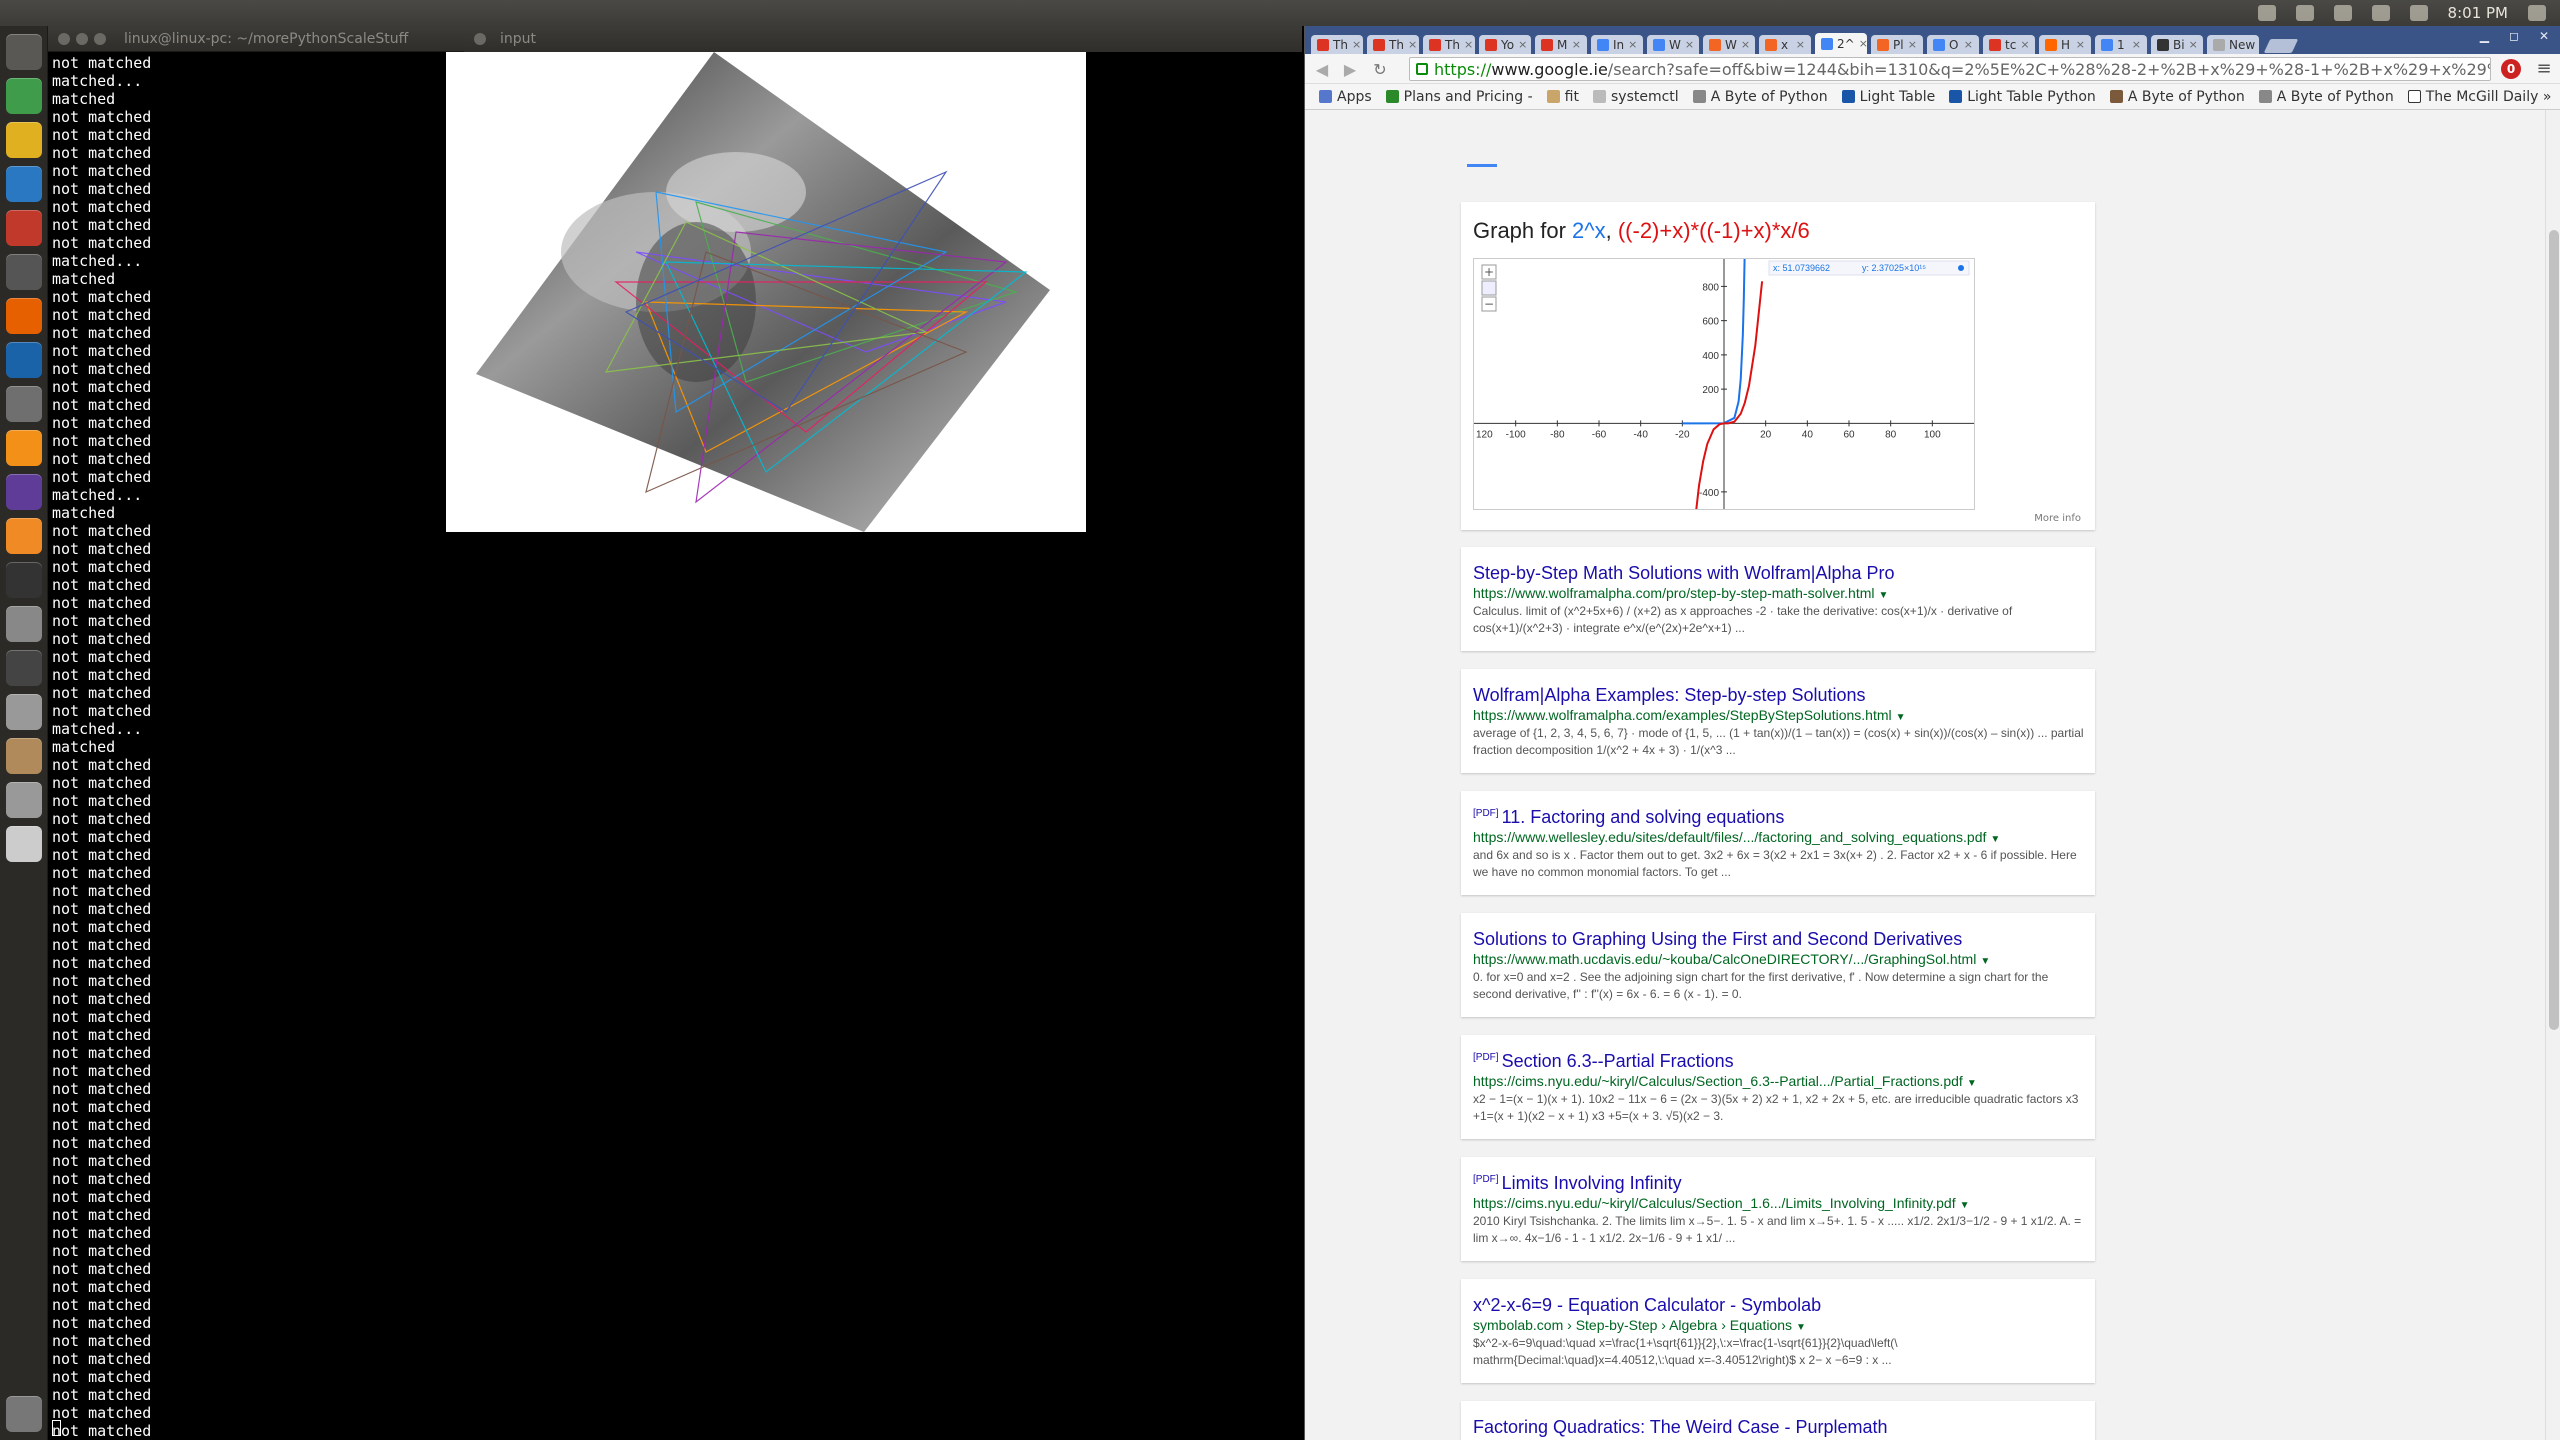 The width and height of the screenshot is (2560, 1440). Describe the element at coordinates (1961, 268) in the screenshot. I see `series-toggle-icon` at that location.